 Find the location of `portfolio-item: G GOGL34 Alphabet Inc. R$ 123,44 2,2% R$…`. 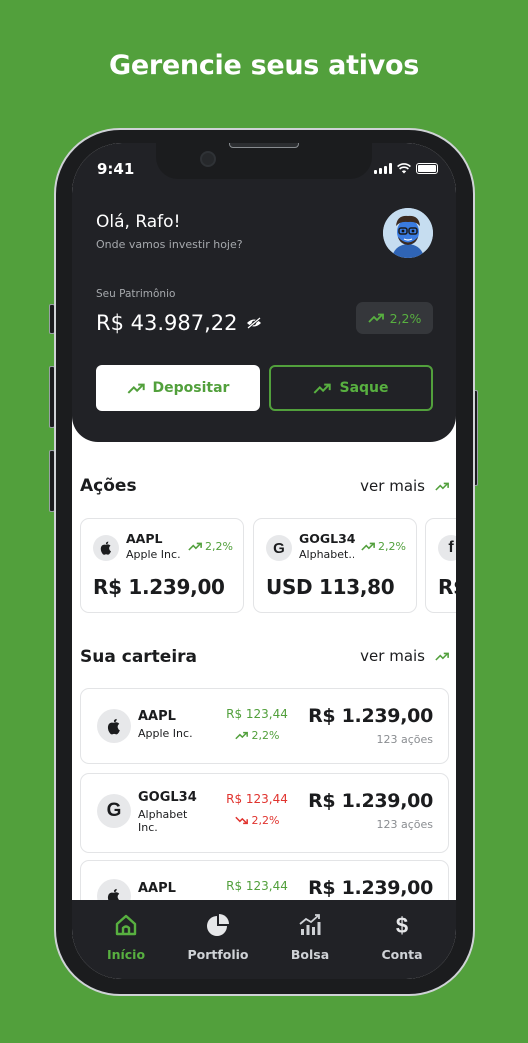

portfolio-item: G GOGL34 Alphabet Inc. R$ 123,44 2,2% R$… is located at coordinates (264, 813).